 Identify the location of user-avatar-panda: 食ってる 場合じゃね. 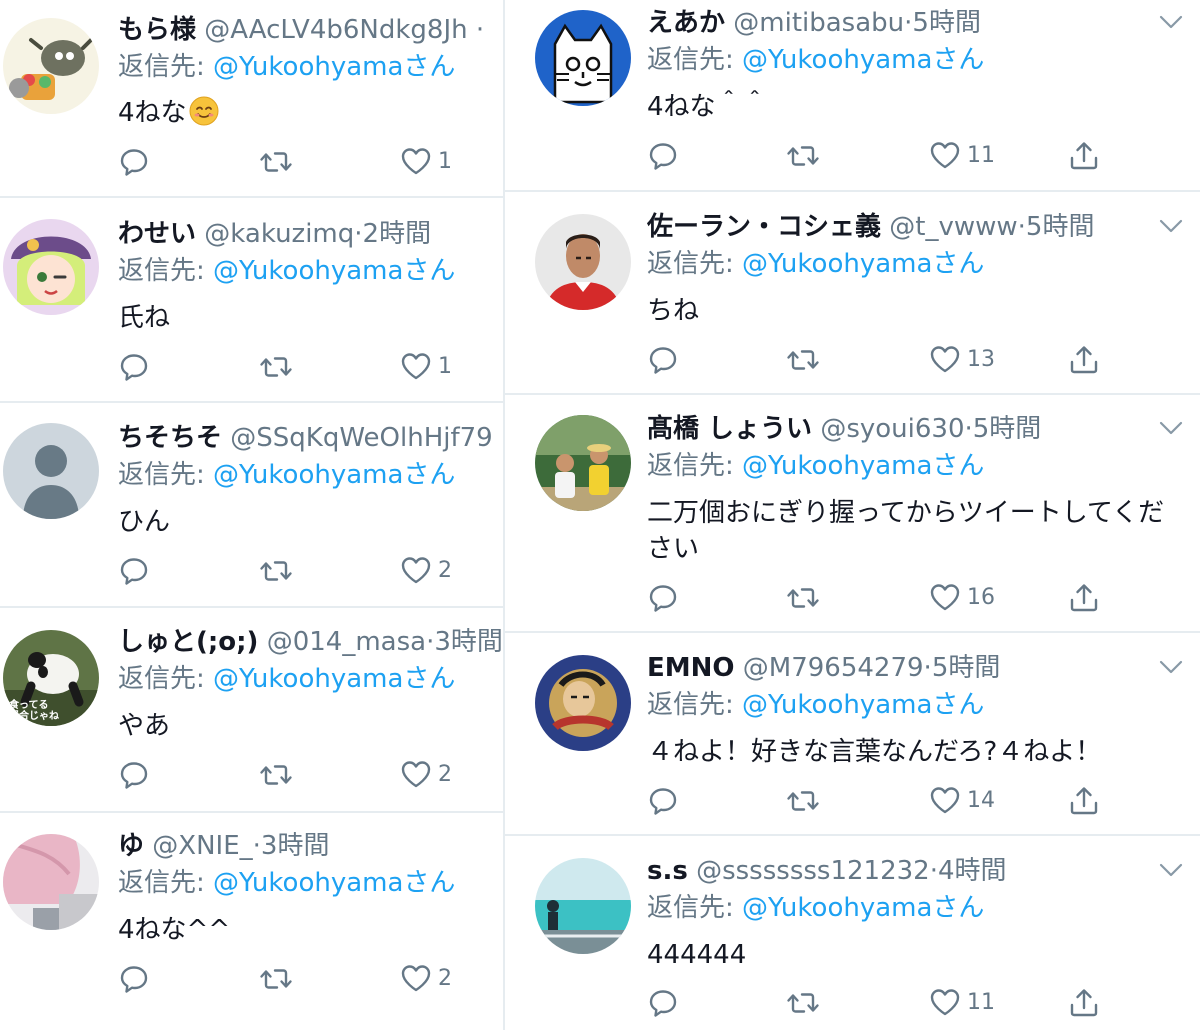
(51, 678).